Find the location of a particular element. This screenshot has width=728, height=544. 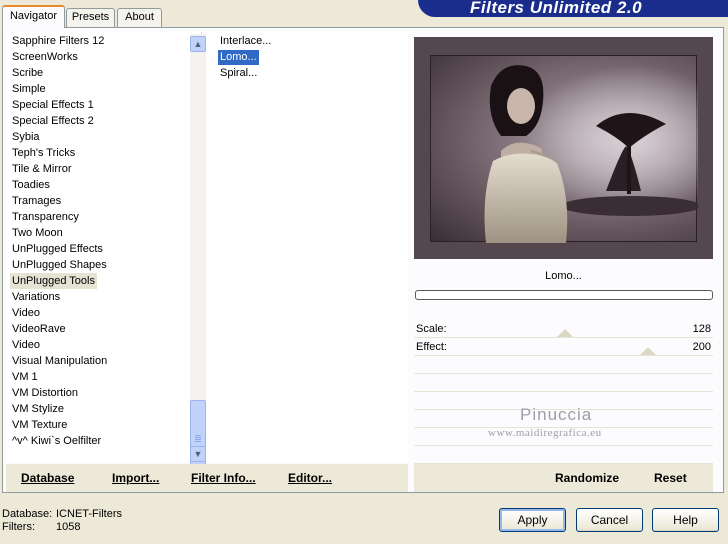

scroll-down-icon: ▼ is located at coordinates (198, 454).